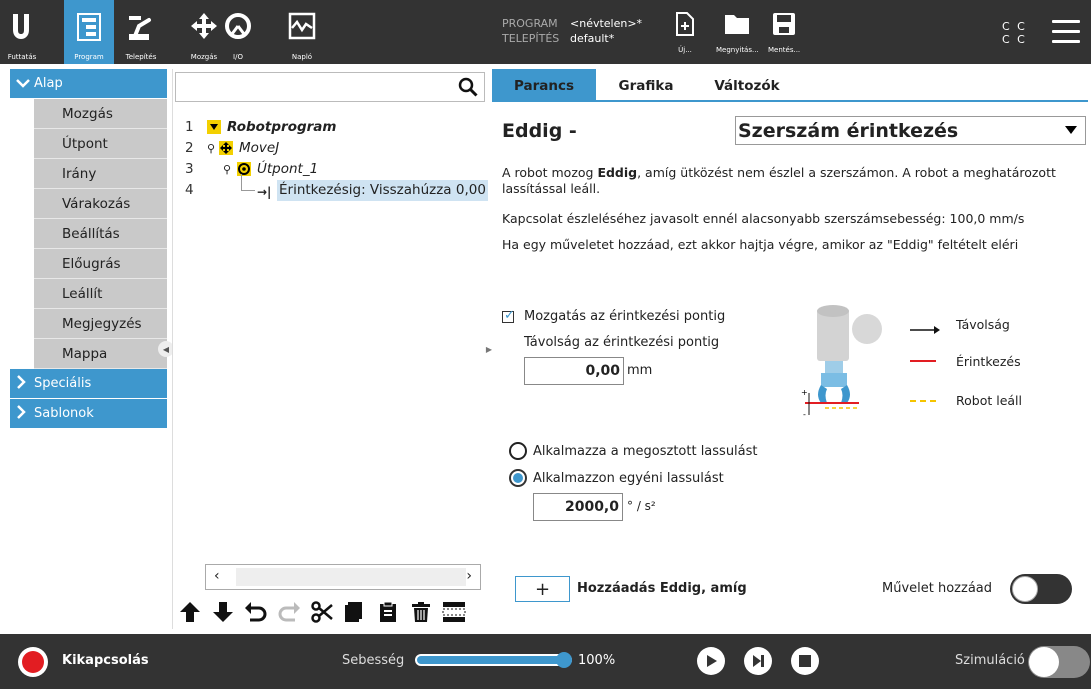 Image resolution: width=1091 pixels, height=689 pixels. What do you see at coordinates (100, 114) in the screenshot?
I see `node-item-0: Mozgás` at bounding box center [100, 114].